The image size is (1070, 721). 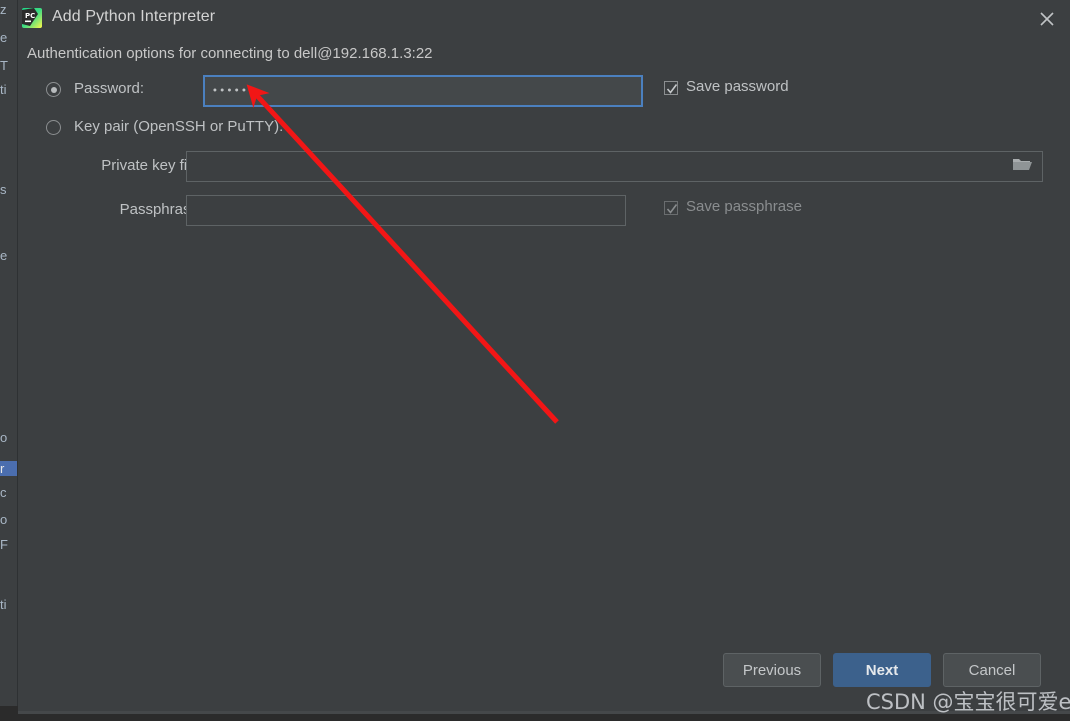 What do you see at coordinates (614, 166) in the screenshot?
I see `private-key-file-input` at bounding box center [614, 166].